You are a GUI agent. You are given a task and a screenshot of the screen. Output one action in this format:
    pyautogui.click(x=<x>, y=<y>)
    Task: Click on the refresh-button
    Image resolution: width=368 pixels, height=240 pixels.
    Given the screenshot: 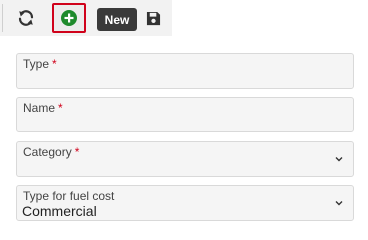 What is the action you would take?
    pyautogui.click(x=26, y=18)
    